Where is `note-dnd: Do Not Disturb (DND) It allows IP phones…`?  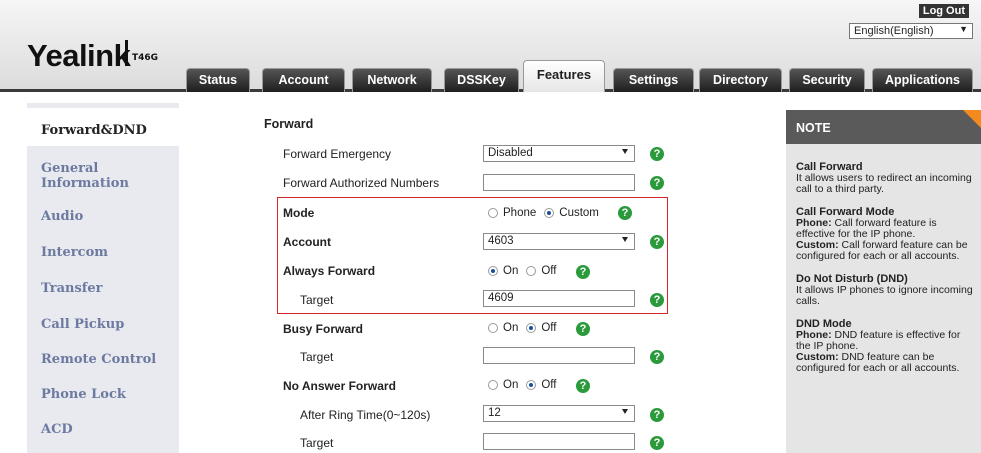
note-dnd: Do Not Disturb (DND) It allows IP phones… is located at coordinates (886, 290).